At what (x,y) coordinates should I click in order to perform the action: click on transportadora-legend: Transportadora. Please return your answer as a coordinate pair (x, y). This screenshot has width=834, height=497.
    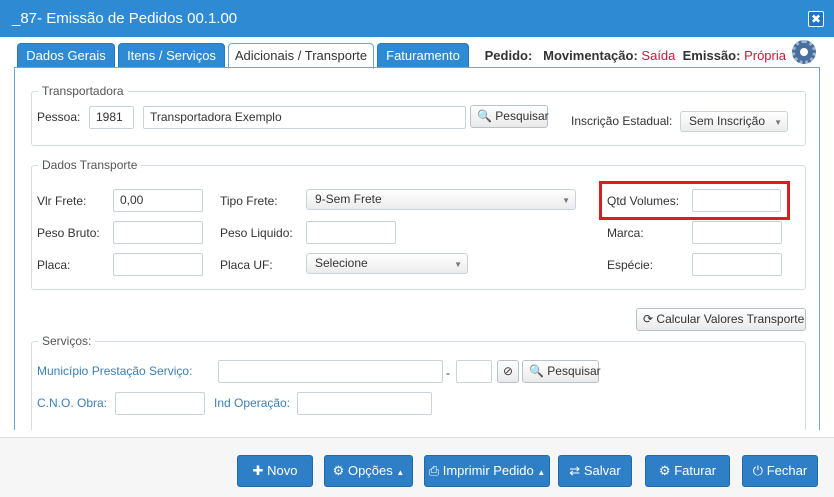
    Looking at the image, I should click on (83, 91).